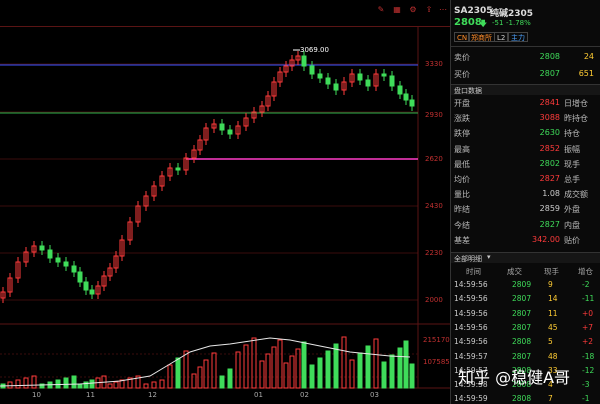  I want to click on stat-row: 最高 2852 振幅, so click(525, 151).